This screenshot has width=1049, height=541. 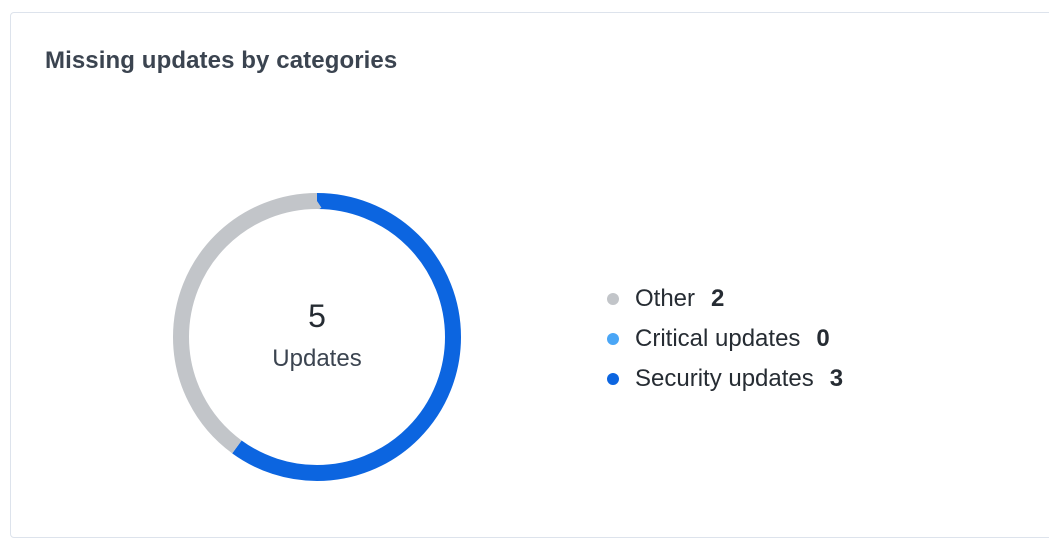 I want to click on donut-total-label: Updates, so click(x=317, y=358).